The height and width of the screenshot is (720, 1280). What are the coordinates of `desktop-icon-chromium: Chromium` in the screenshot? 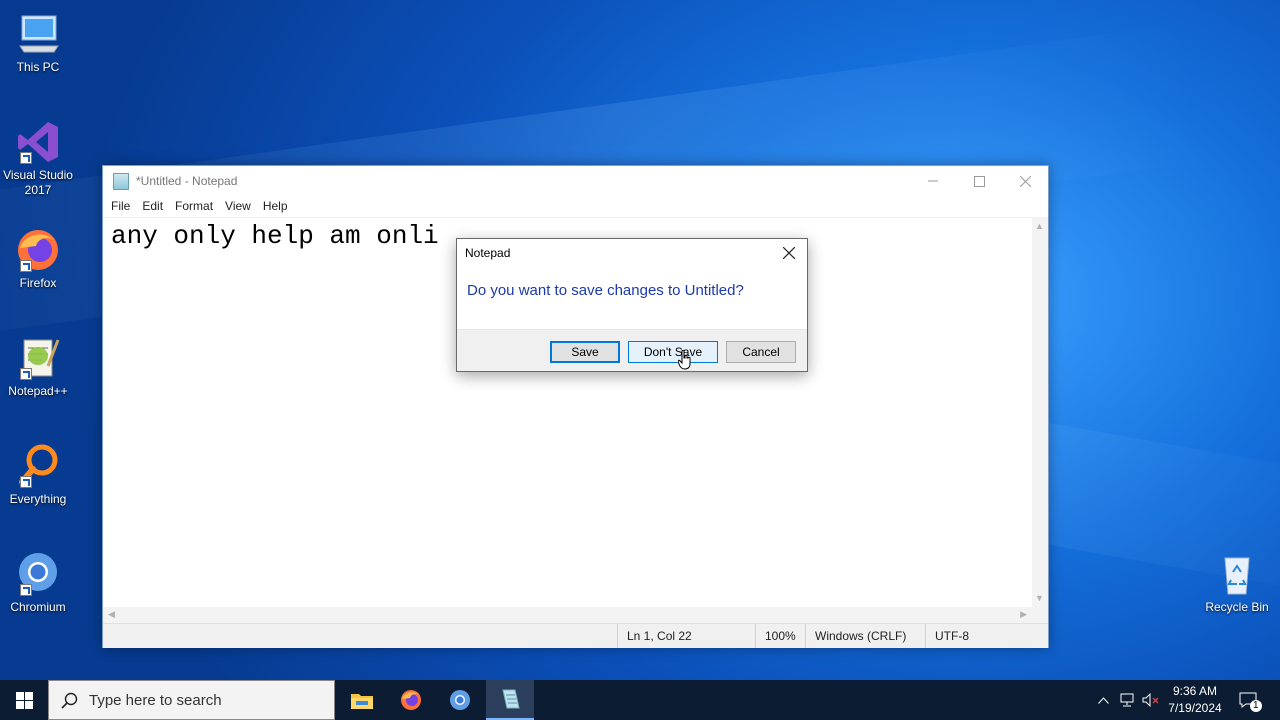 It's located at (38, 582).